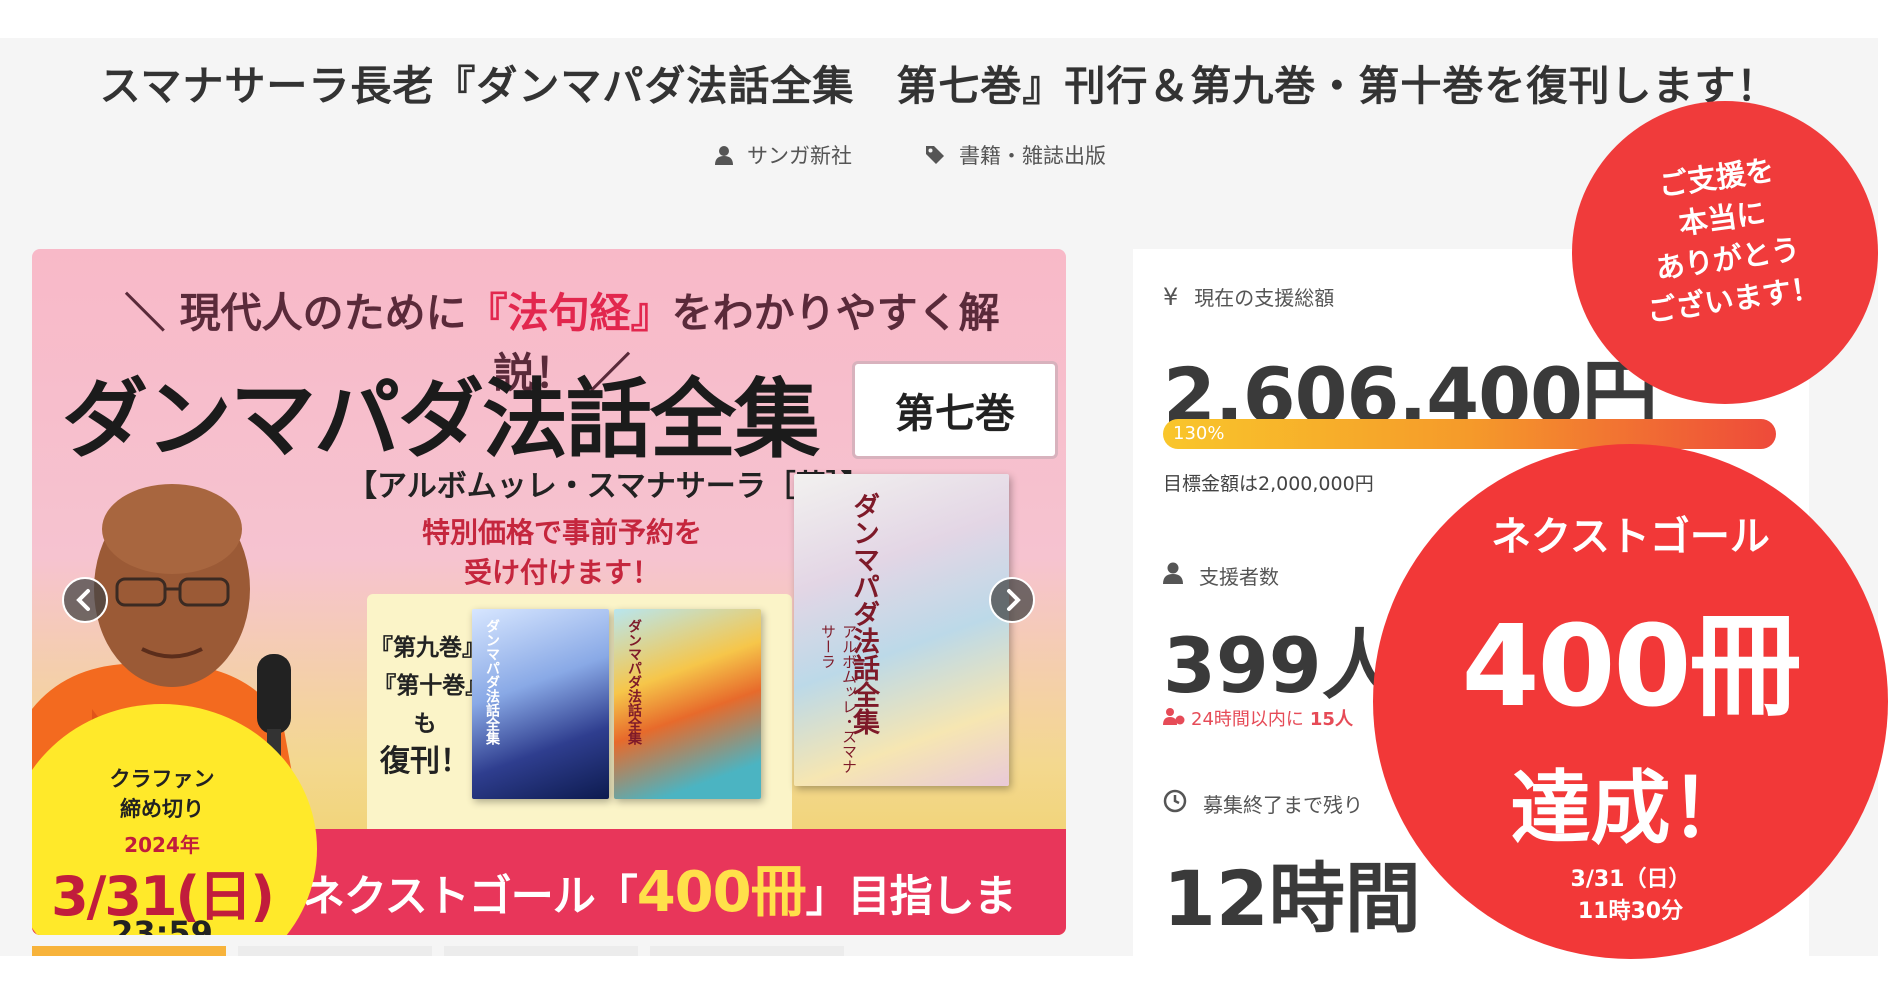 This screenshot has width=1900, height=1002. Describe the element at coordinates (1725, 239) in the screenshot. I see `thanks-text: ご支援を 本当に ありがとう ございます！` at that location.